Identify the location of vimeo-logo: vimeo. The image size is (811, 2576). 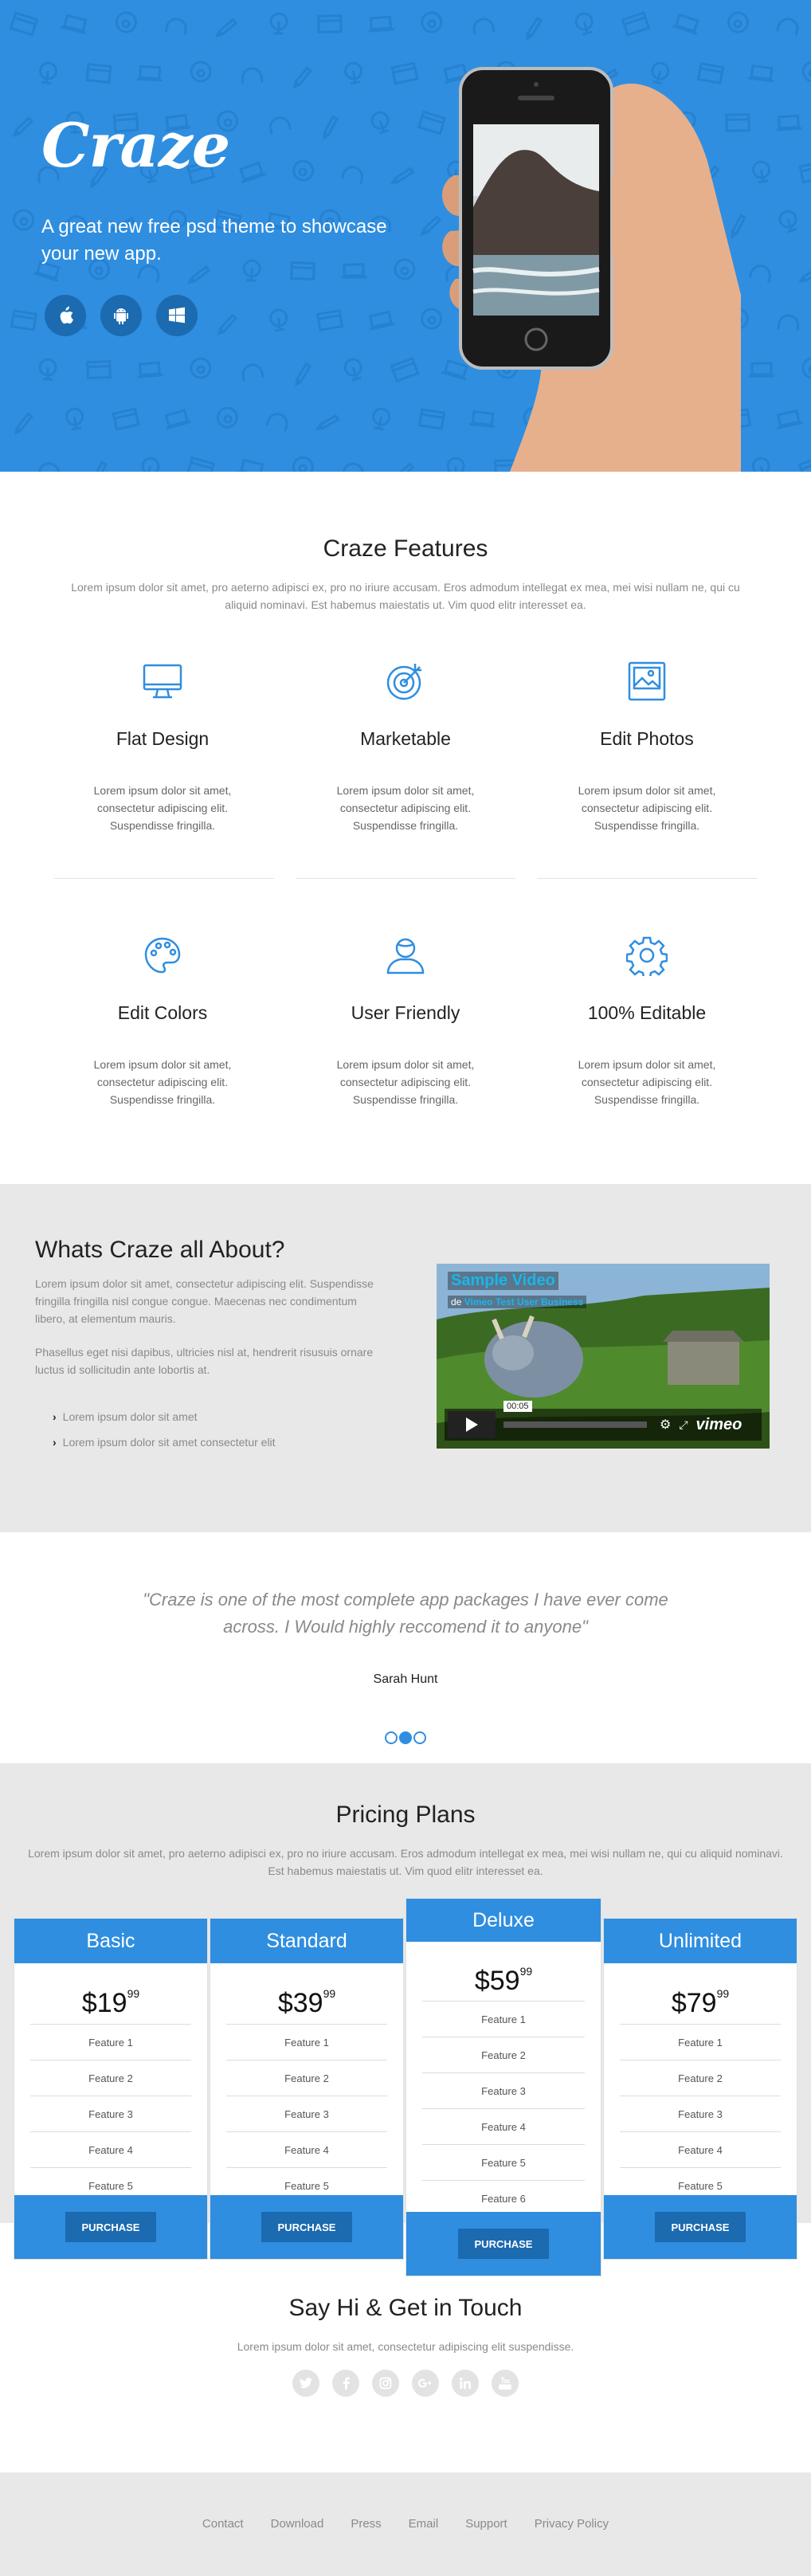
(719, 1425).